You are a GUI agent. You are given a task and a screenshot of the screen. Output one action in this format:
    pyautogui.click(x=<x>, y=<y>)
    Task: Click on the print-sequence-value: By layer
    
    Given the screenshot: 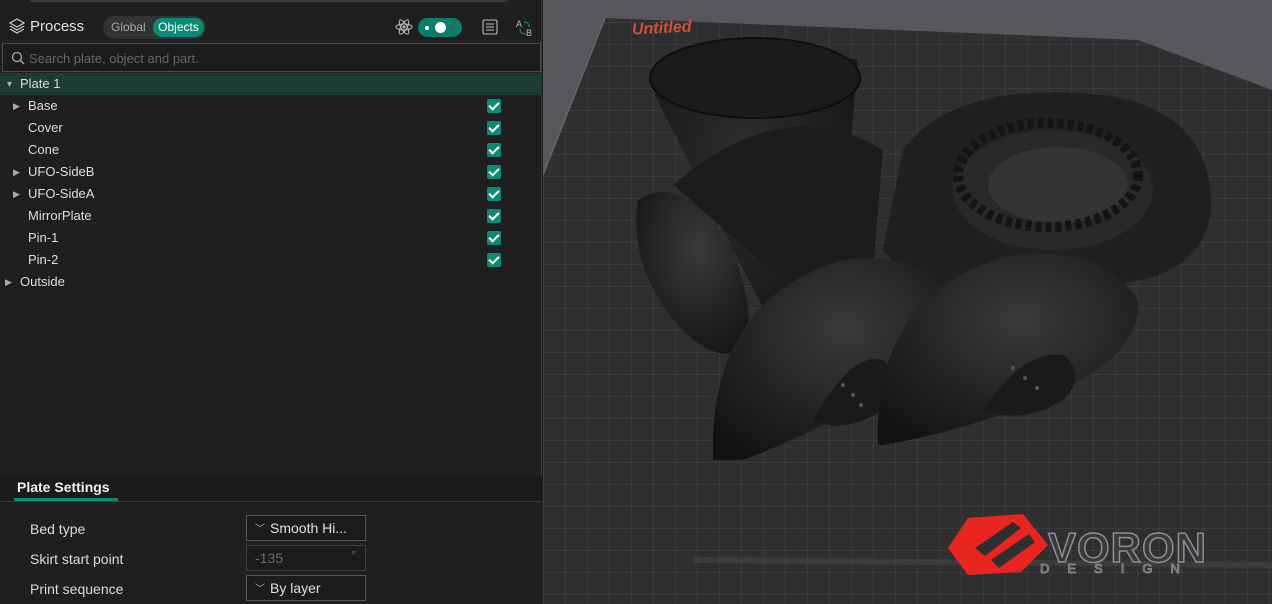 What is the action you would take?
    pyautogui.click(x=295, y=588)
    